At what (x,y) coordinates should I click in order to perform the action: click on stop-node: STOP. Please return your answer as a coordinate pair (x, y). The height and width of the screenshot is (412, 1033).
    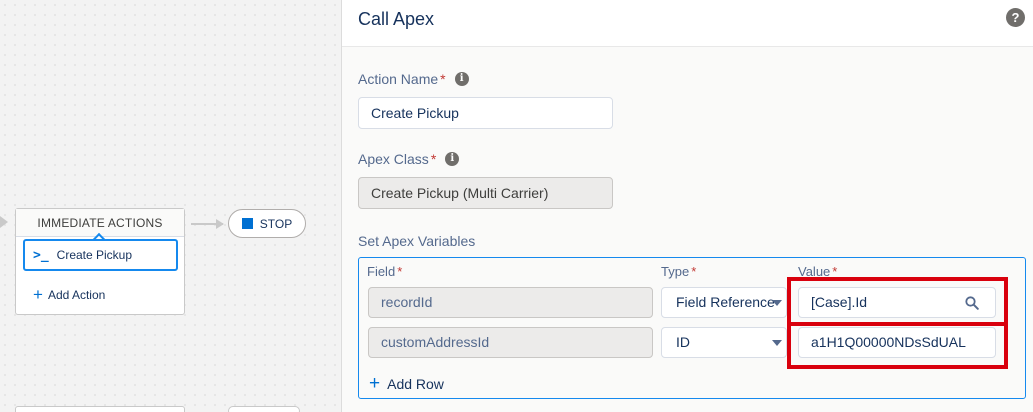
    Looking at the image, I should click on (267, 223).